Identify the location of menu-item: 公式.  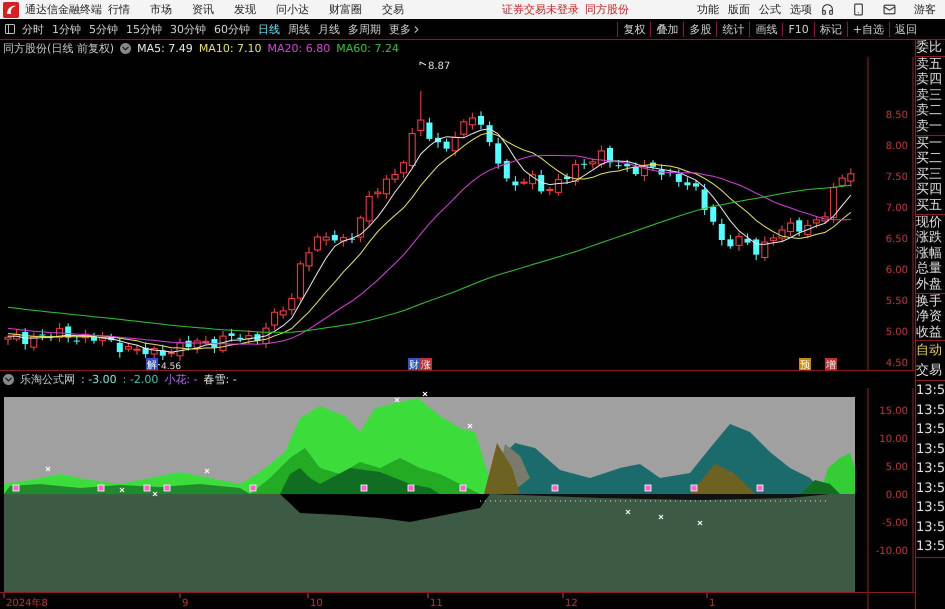
(770, 9).